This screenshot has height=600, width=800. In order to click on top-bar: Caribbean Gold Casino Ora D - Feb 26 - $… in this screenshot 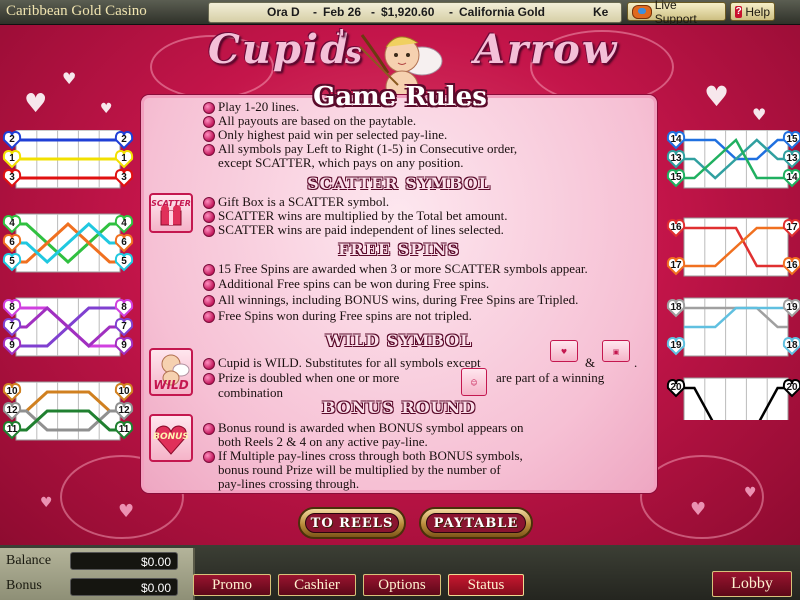, I will do `click(400, 13)`.